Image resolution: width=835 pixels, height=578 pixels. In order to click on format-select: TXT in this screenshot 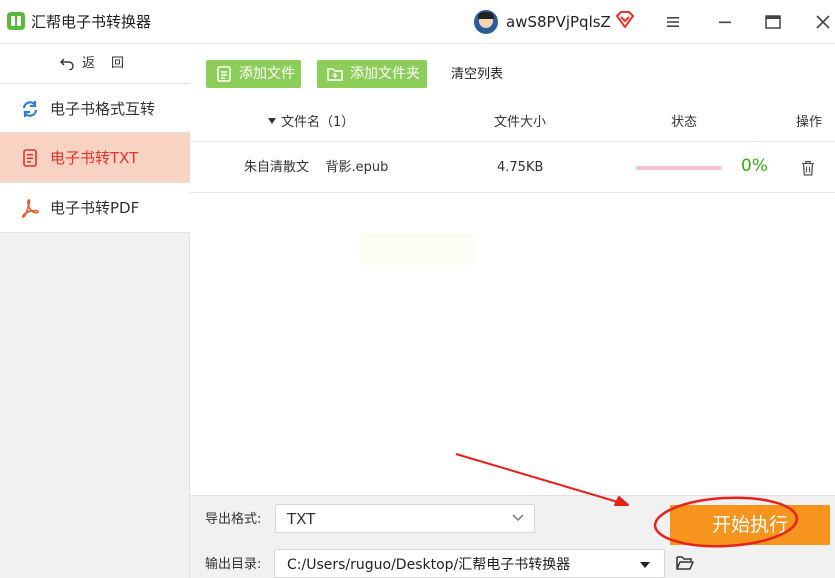, I will do `click(405, 518)`.